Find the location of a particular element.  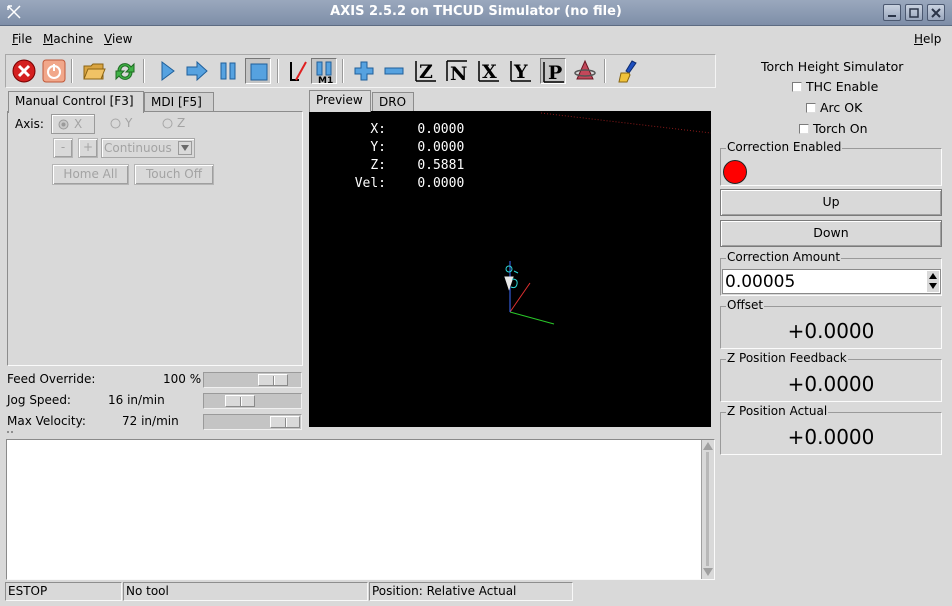

feed-override-slider is located at coordinates (252, 380).